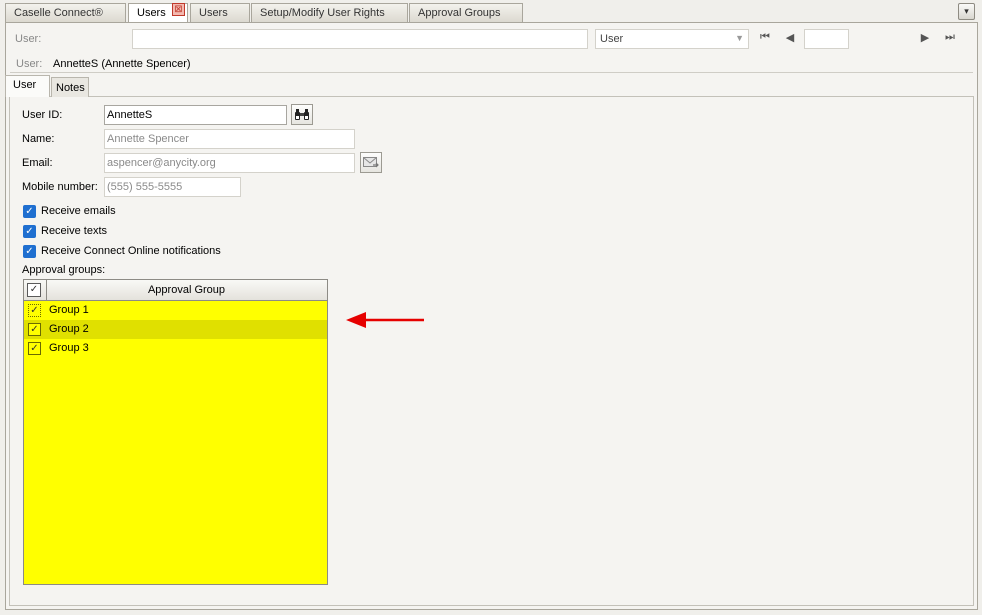 The width and height of the screenshot is (982, 615). I want to click on grid-header: ✓ Approval Group, so click(175, 290).